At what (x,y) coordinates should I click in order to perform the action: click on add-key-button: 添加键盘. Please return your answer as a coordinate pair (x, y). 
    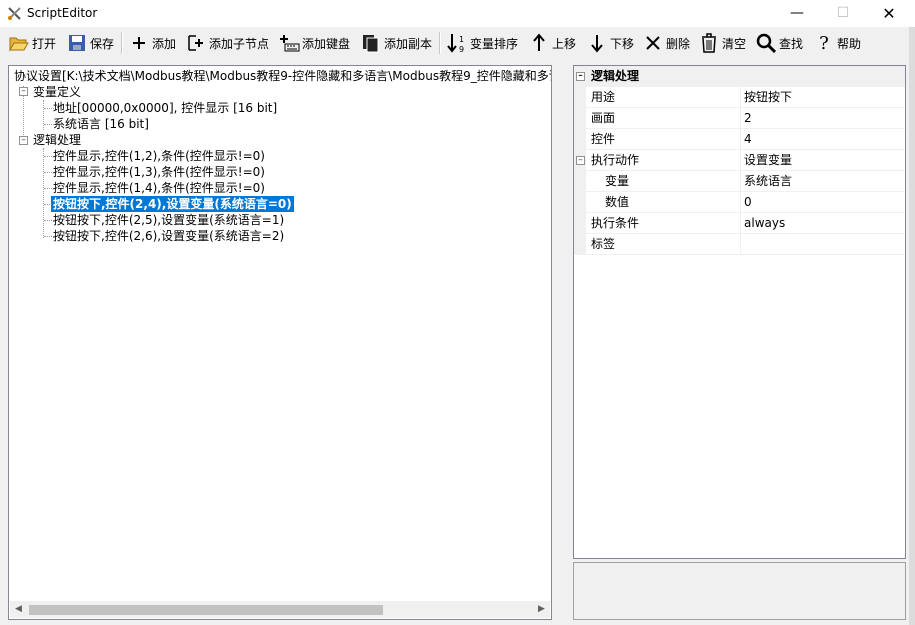
    Looking at the image, I should click on (314, 43).